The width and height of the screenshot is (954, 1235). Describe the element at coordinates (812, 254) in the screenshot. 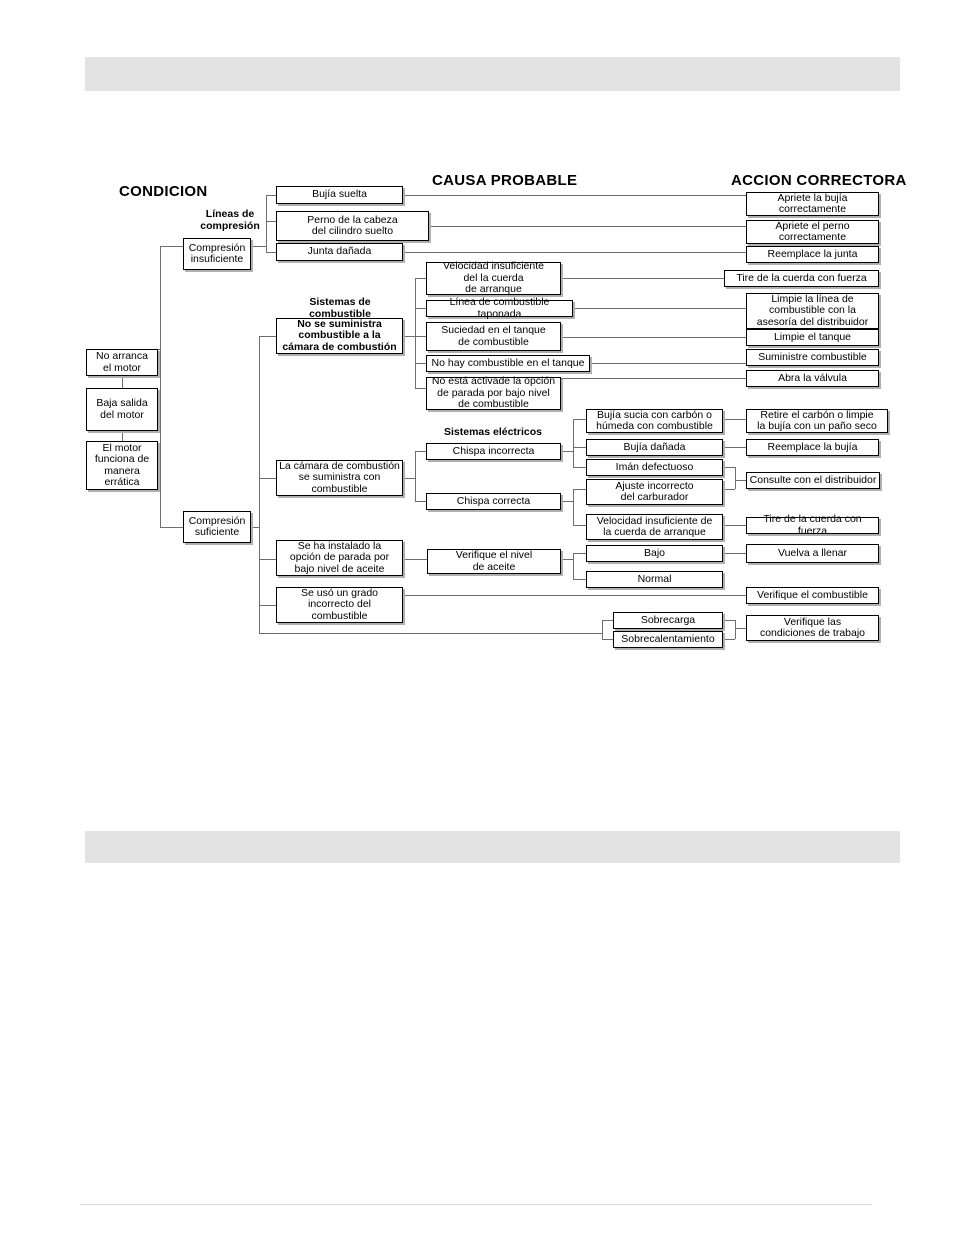

I see `action-box-reemplace-junta: Reemplace la junta` at that location.